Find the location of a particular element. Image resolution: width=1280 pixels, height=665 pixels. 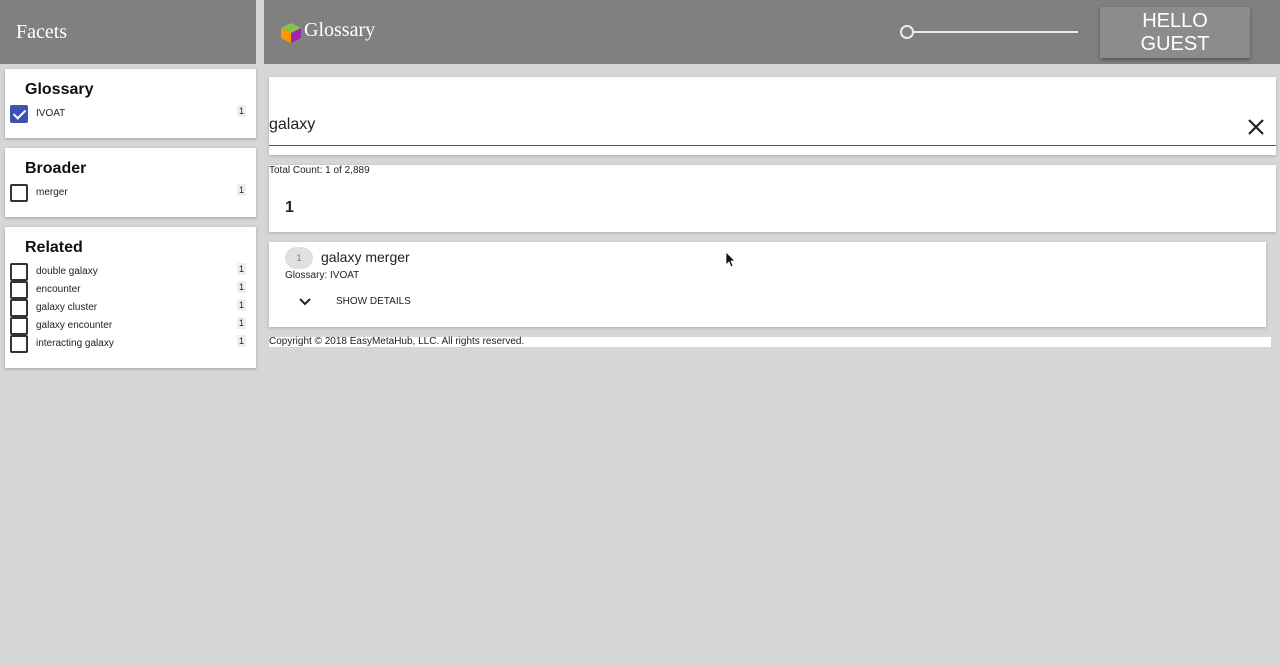

facet-item-encounter: encounter 1 is located at coordinates (128, 290).